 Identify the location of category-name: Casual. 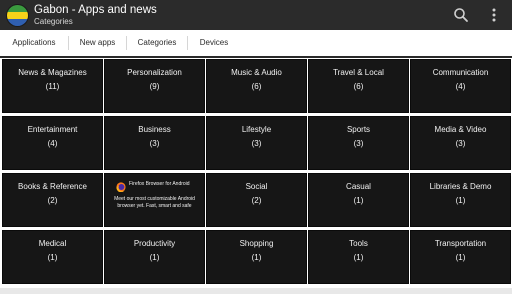
(358, 186).